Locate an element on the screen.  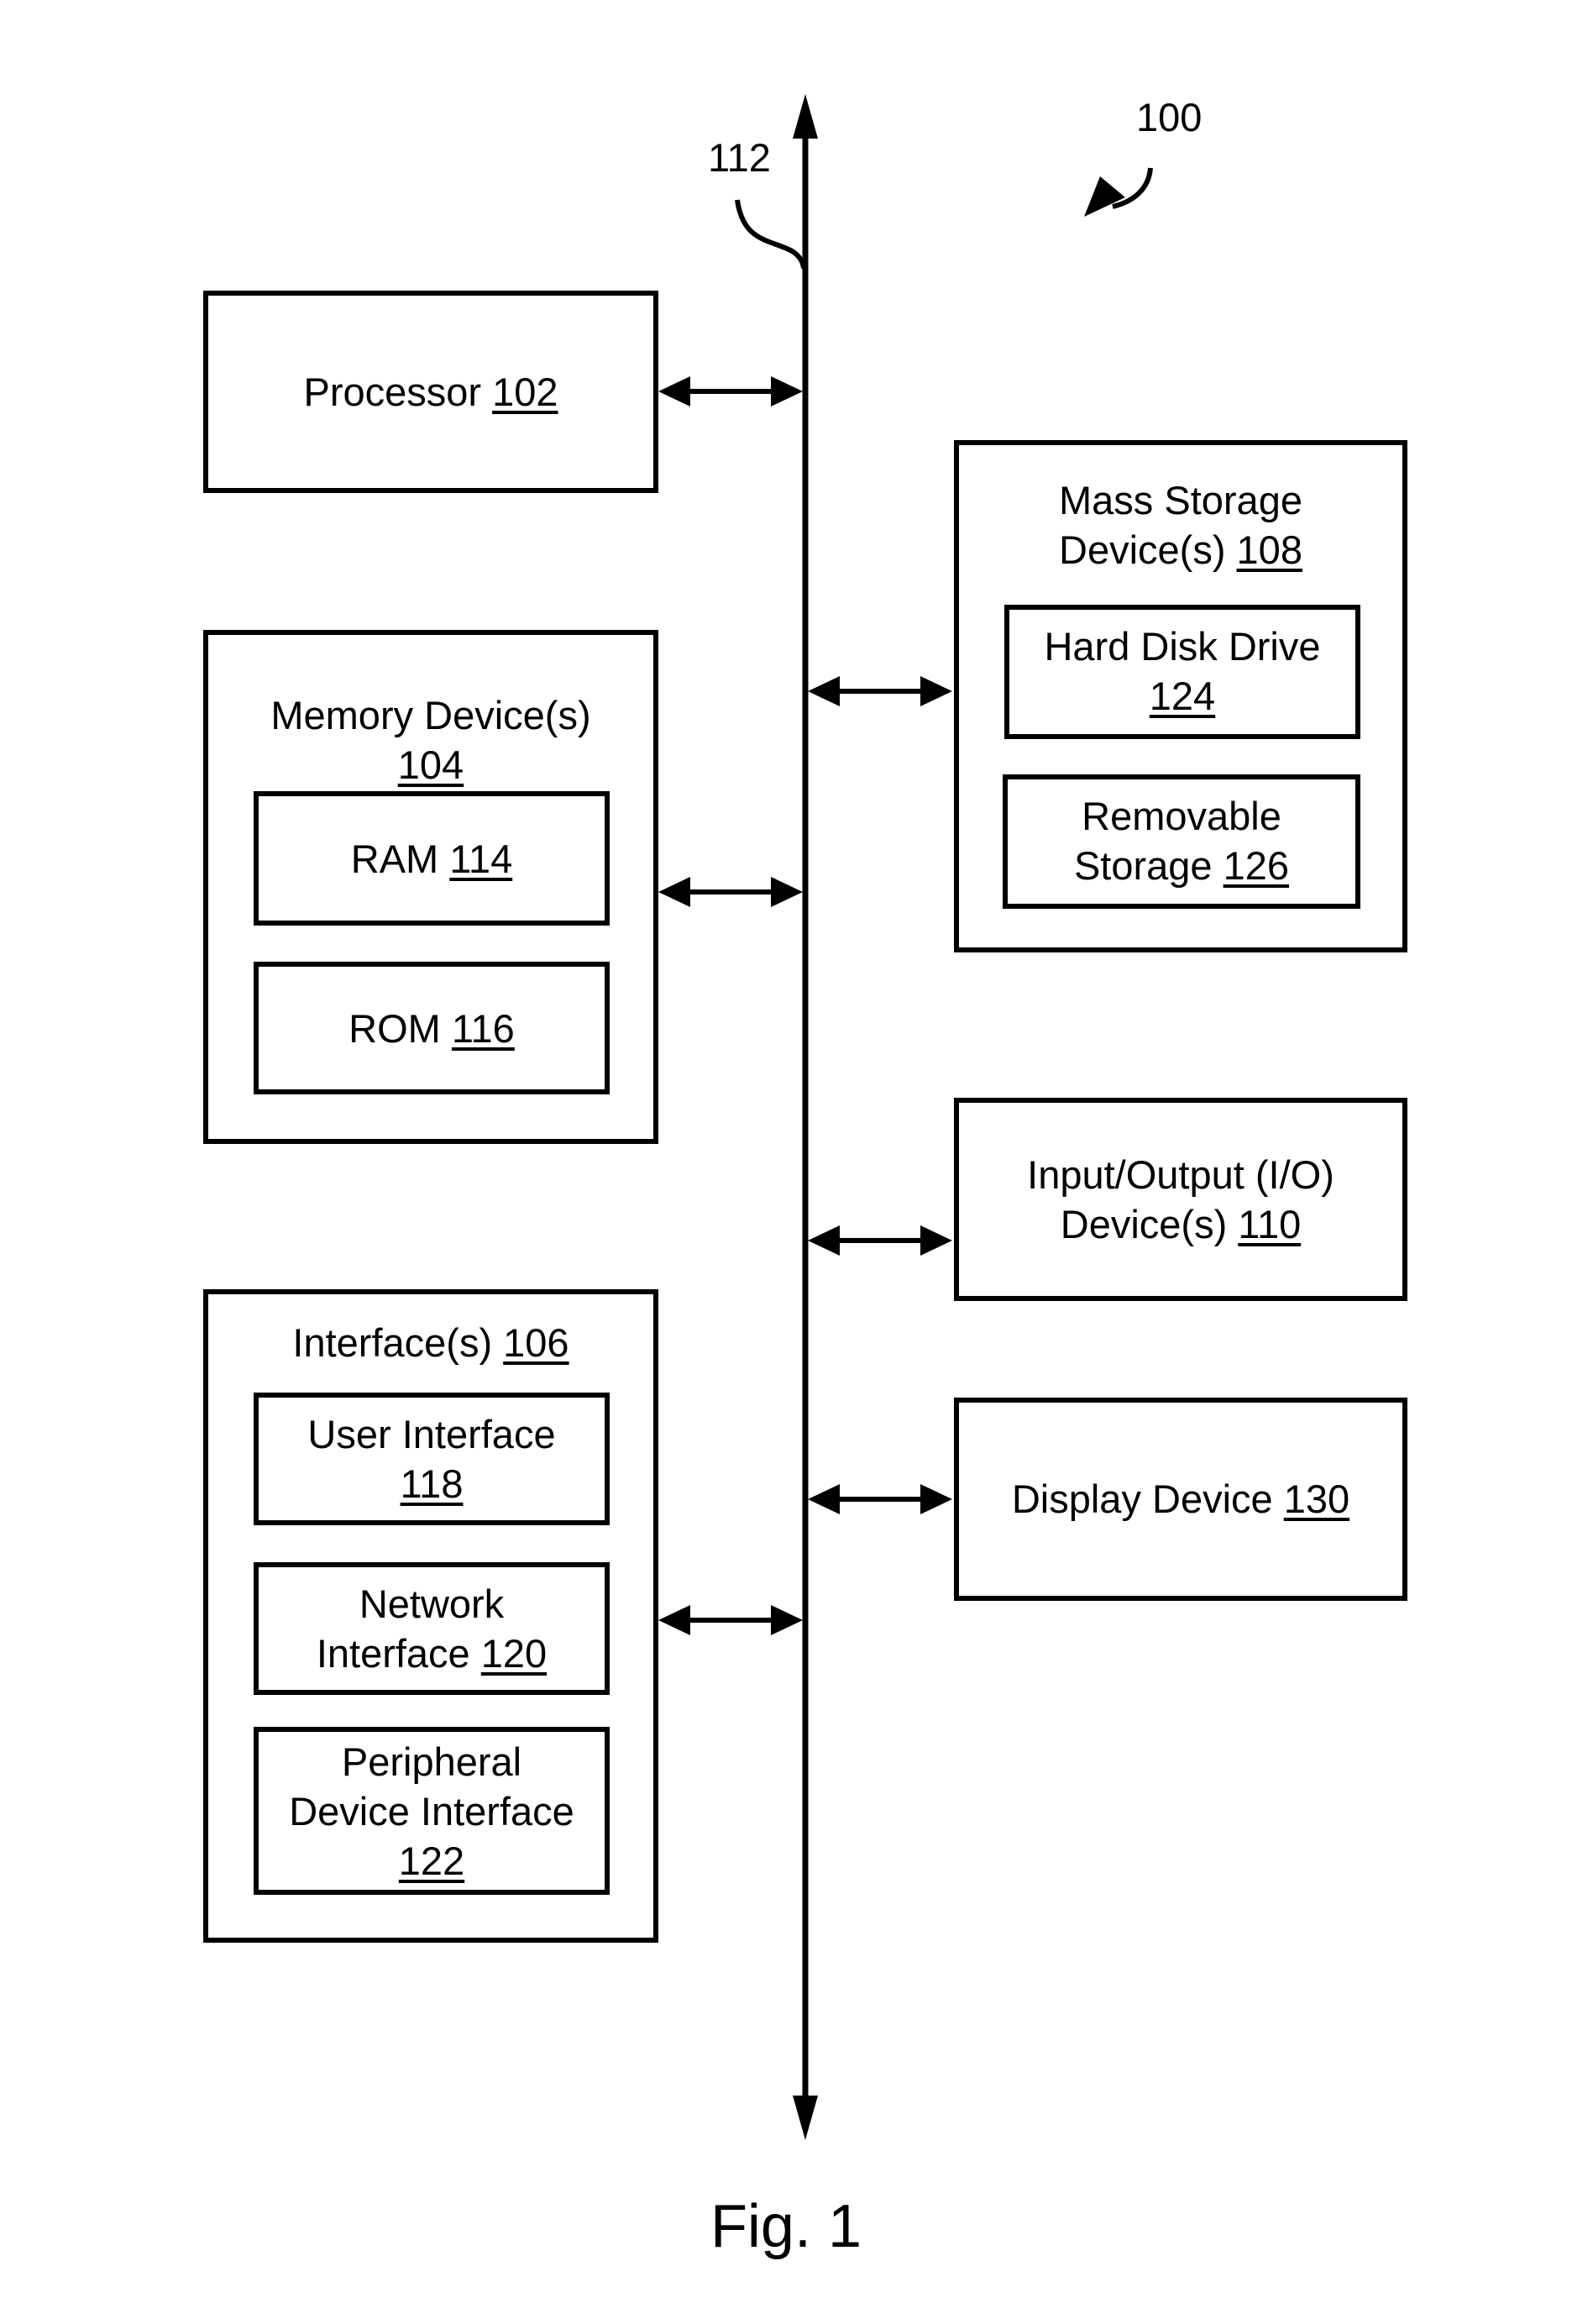
user-interface-label: User Interface is located at coordinates (431, 1434).